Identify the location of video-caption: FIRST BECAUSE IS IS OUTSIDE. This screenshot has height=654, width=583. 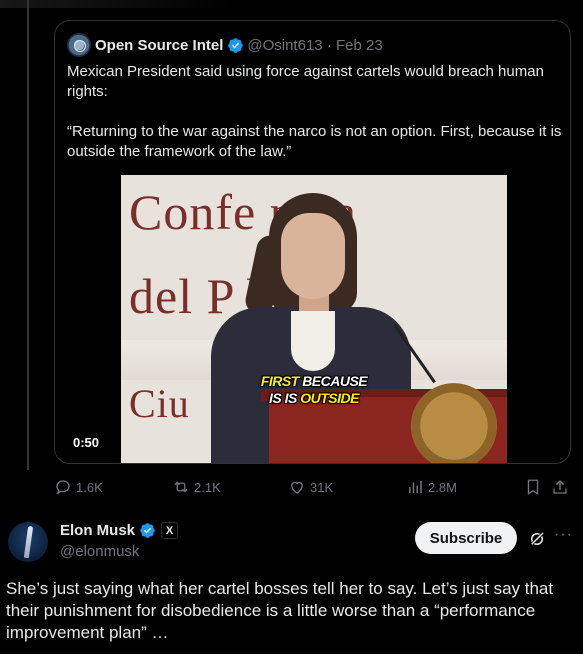
(314, 390).